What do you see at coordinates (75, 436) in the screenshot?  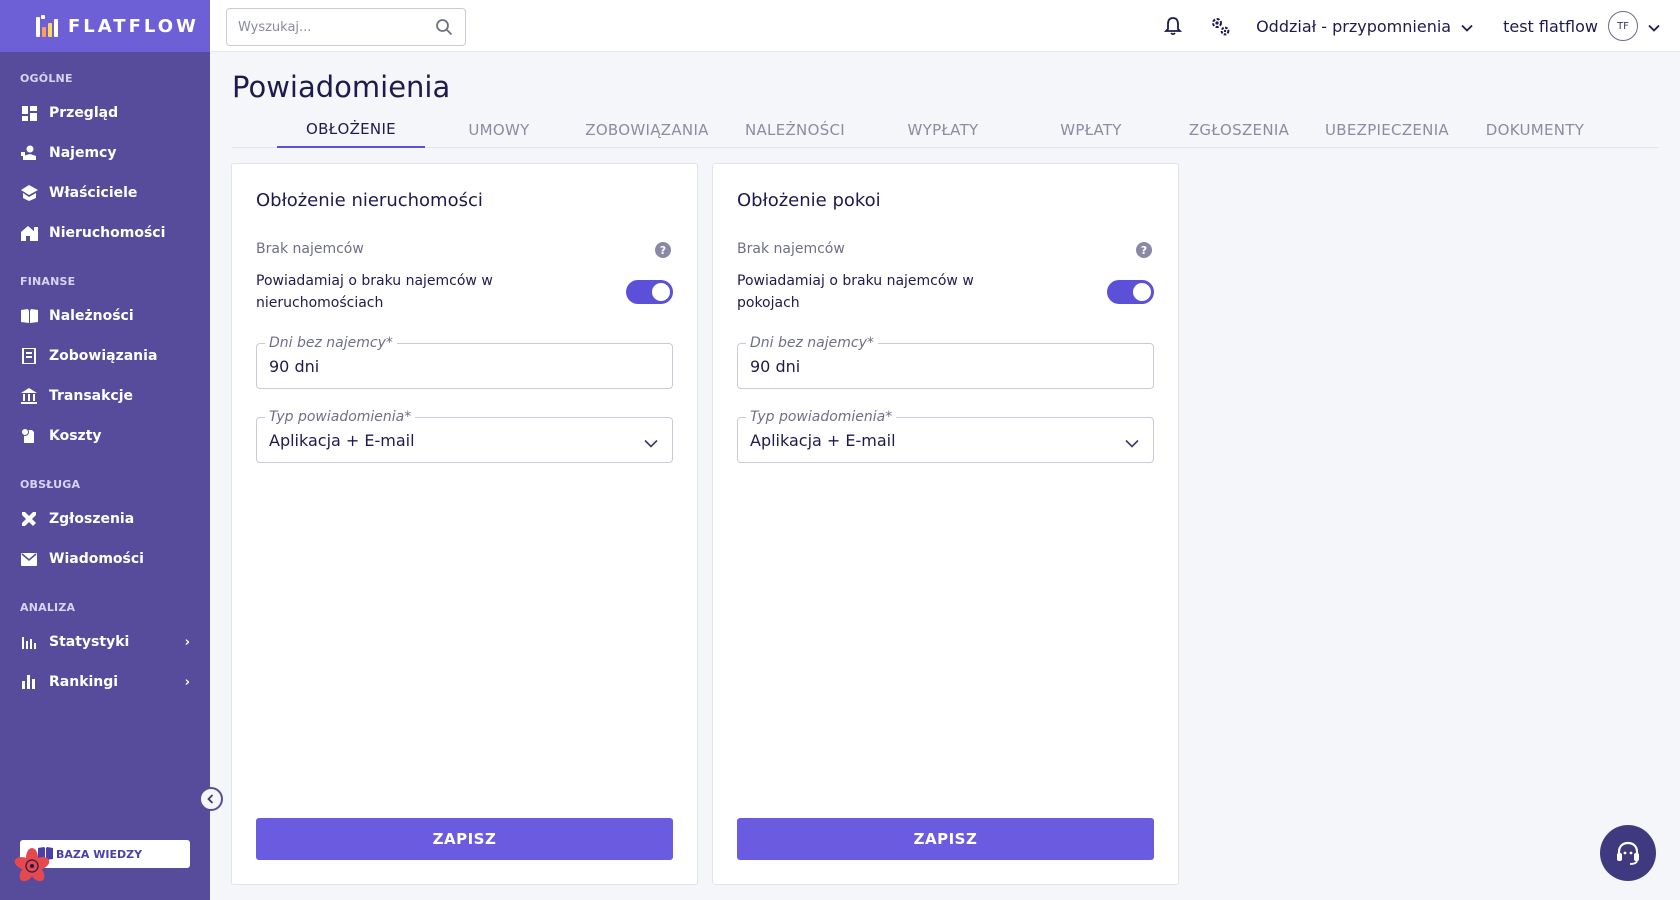 I see `sidebar-item-label: Koszty` at bounding box center [75, 436].